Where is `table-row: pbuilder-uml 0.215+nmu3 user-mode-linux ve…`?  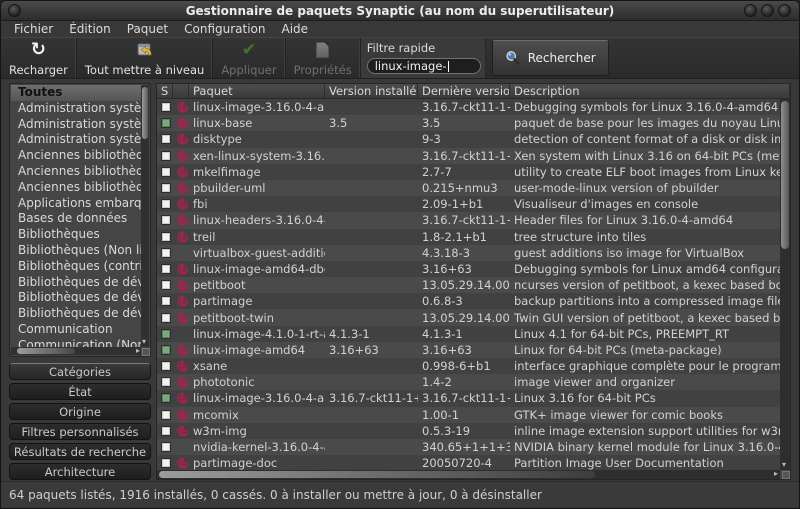
table-row: pbuilder-uml 0.215+nmu3 user-mode-linux ve… is located at coordinates (468, 188).